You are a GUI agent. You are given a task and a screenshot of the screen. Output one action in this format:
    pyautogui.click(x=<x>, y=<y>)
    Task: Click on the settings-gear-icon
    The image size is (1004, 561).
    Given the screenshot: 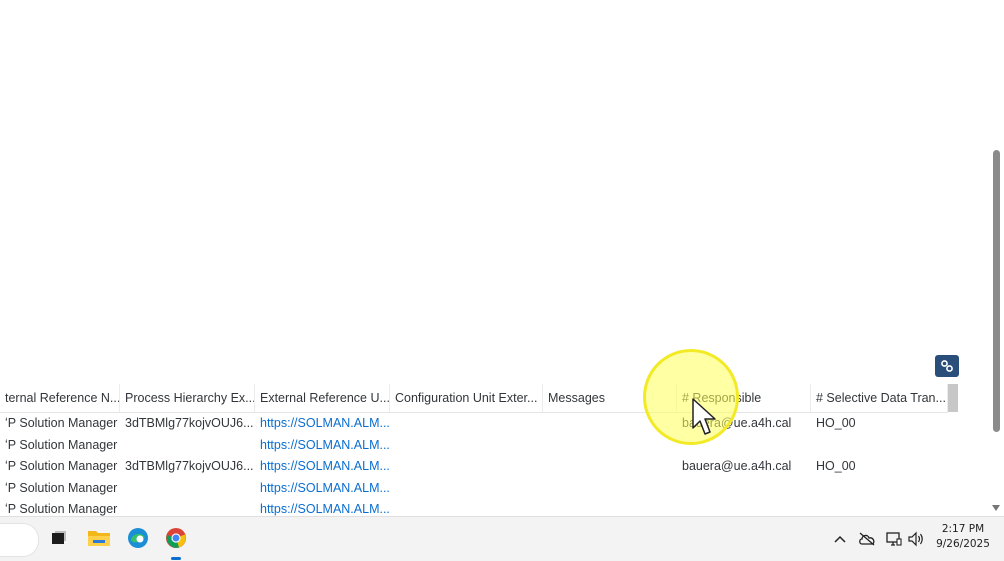 What is the action you would take?
    pyautogui.click(x=947, y=366)
    